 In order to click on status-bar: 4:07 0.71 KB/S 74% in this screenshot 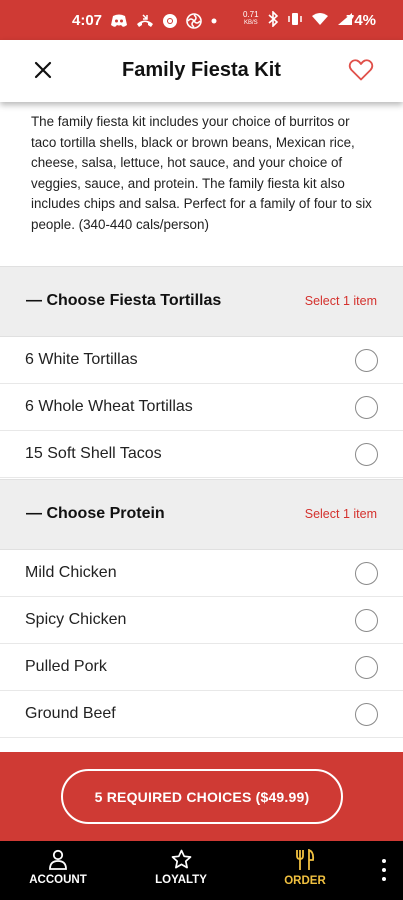, I will do `click(201, 20)`.